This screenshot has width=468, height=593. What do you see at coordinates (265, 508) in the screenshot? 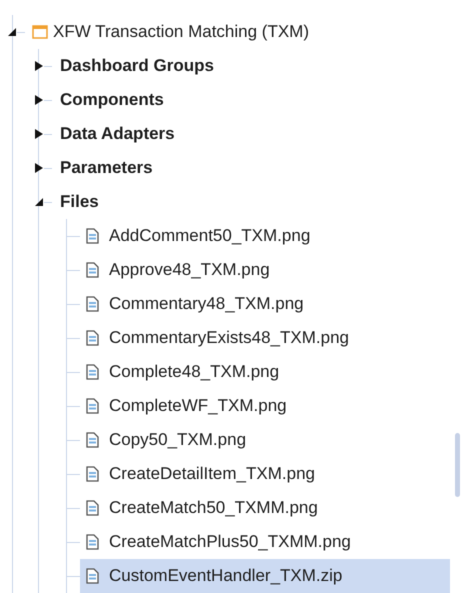
I see `tree-item: CreateMatch50_TXMM.png` at bounding box center [265, 508].